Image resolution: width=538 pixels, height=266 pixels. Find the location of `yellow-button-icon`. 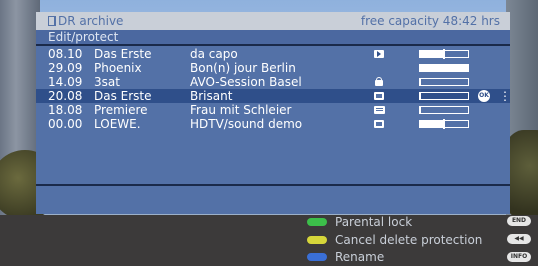

yellow-button-icon is located at coordinates (317, 240).